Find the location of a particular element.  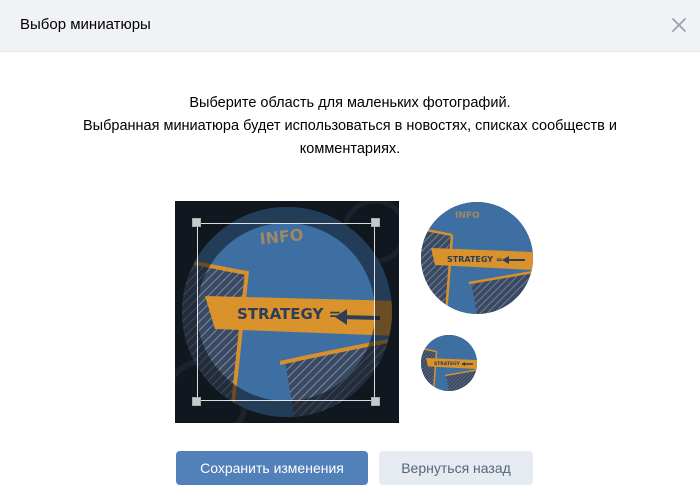

crop-area: STRATEGY = INFO is located at coordinates (287, 312).